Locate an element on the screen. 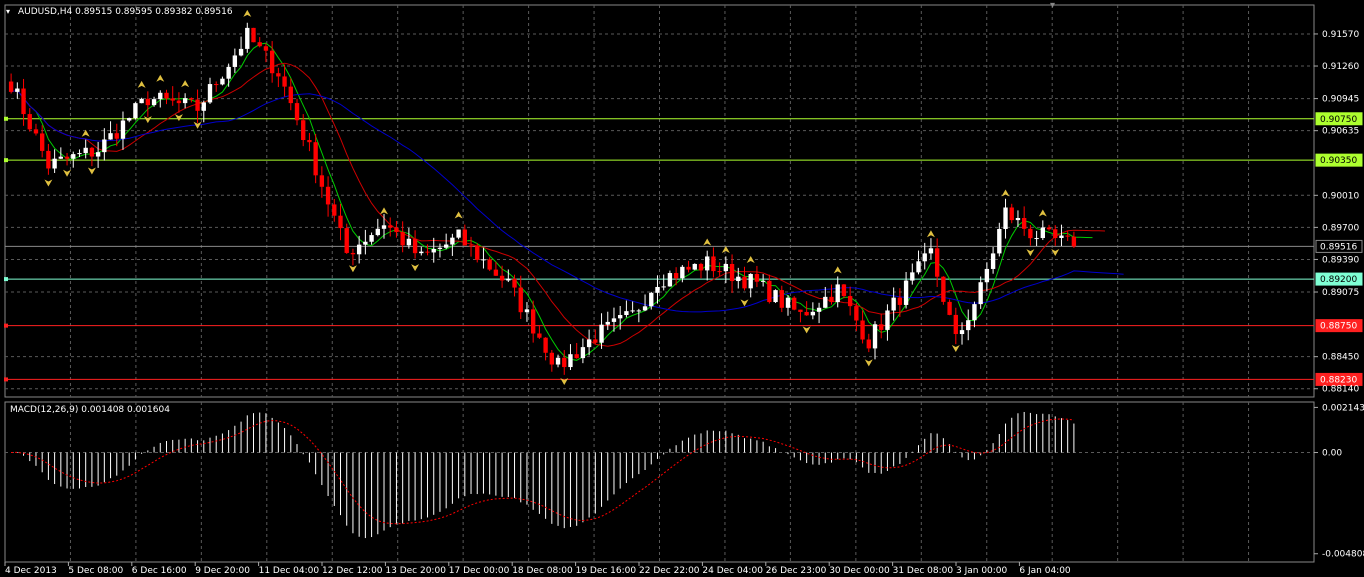 This screenshot has height=577, width=1364. caret-down-icon: ▾ is located at coordinates (8, 11).